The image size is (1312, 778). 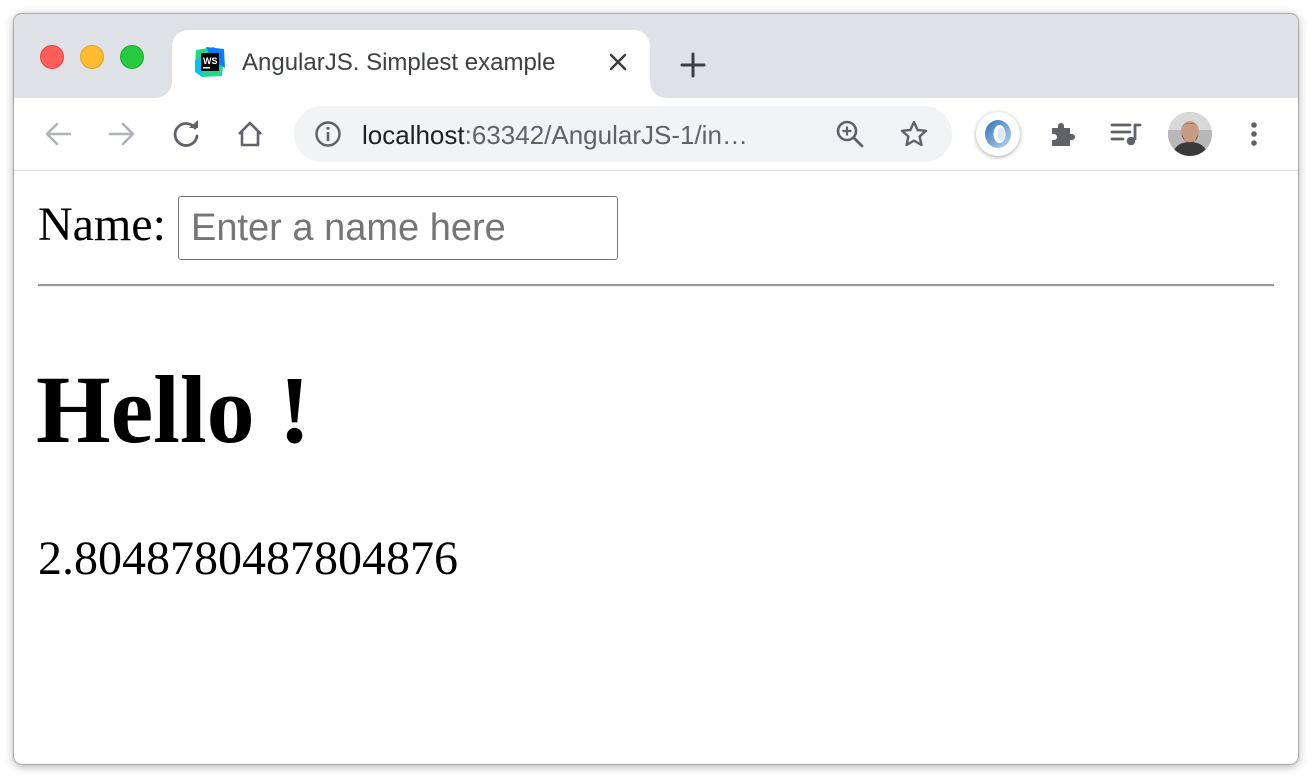 I want to click on tab-strip: WS AngularJS. Simplest example, so click(x=656, y=56).